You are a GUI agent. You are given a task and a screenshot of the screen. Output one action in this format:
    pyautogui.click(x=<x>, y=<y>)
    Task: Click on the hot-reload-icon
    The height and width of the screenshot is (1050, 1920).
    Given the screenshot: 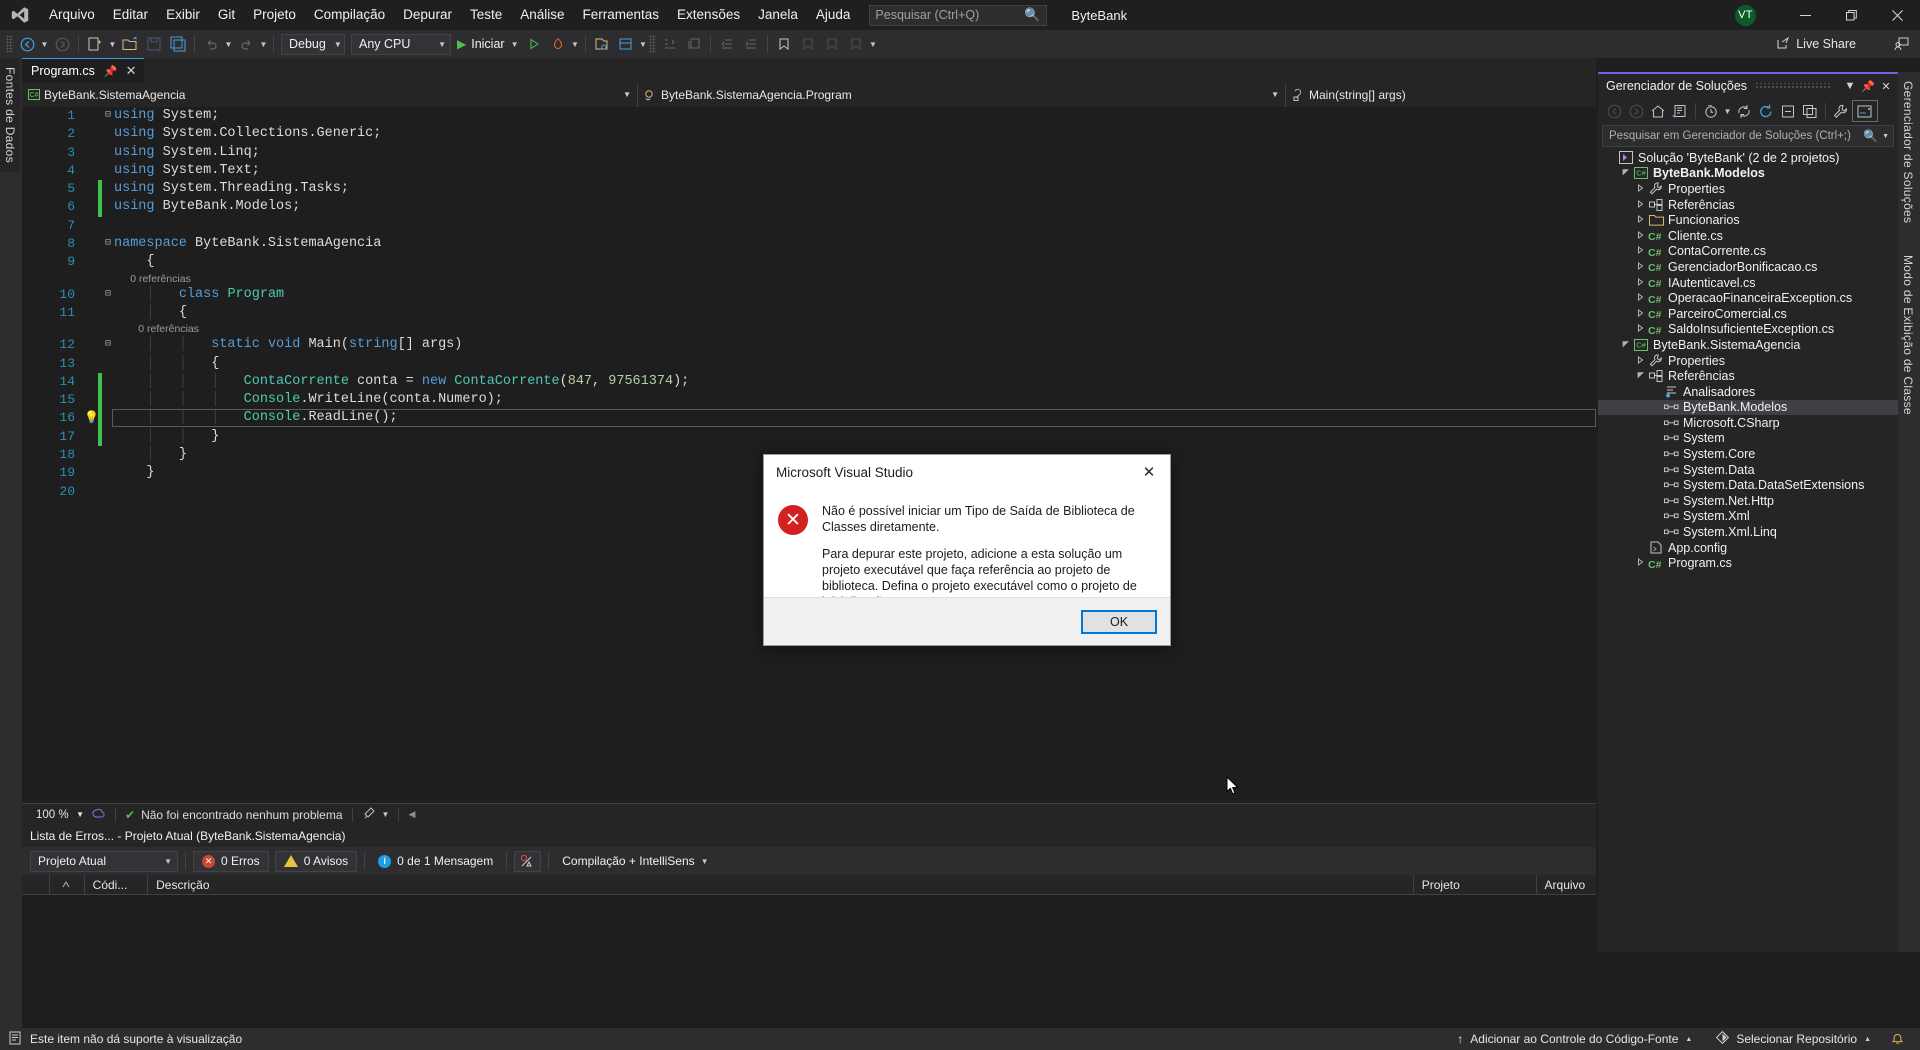 What is the action you would take?
    pyautogui.click(x=558, y=44)
    